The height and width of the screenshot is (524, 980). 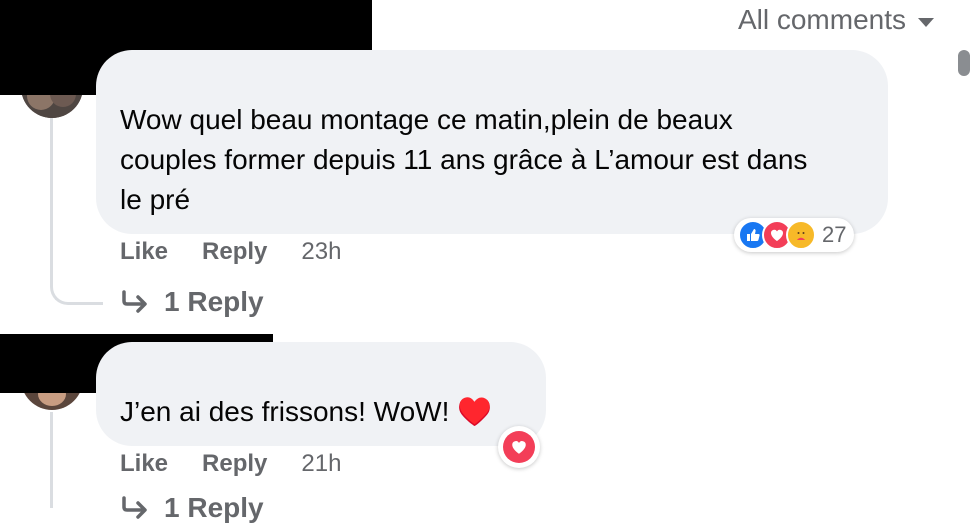 I want to click on reactions-summary: 27, so click(x=794, y=235).